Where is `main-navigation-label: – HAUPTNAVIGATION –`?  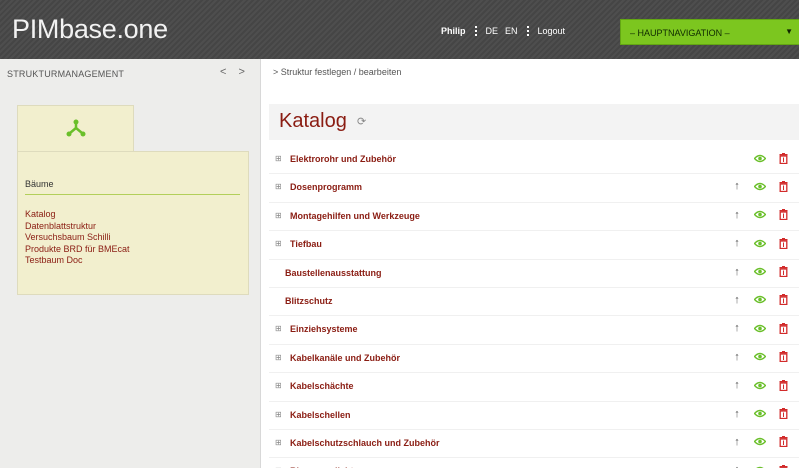 main-navigation-label: – HAUPTNAVIGATION – is located at coordinates (680, 33).